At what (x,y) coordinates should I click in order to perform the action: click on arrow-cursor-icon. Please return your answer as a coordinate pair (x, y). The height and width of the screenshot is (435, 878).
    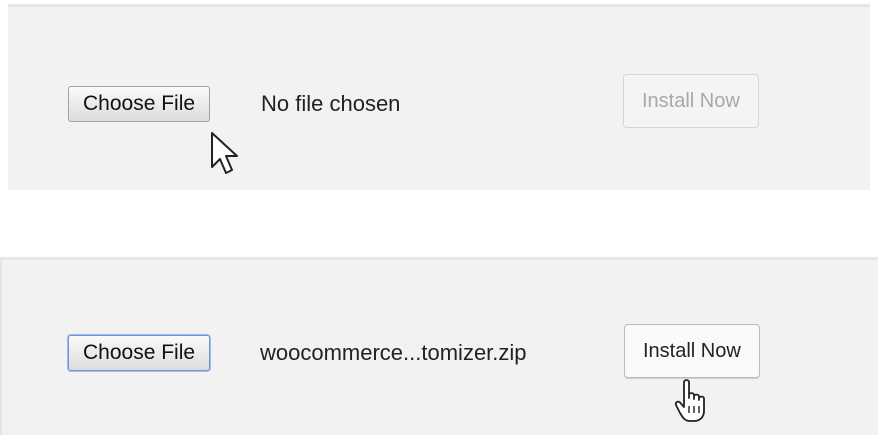
    Looking at the image, I should click on (224, 153).